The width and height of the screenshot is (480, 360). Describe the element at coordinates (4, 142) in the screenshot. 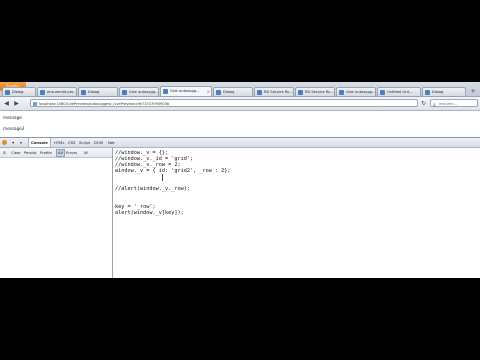

I see `firebug-bug-icon` at that location.